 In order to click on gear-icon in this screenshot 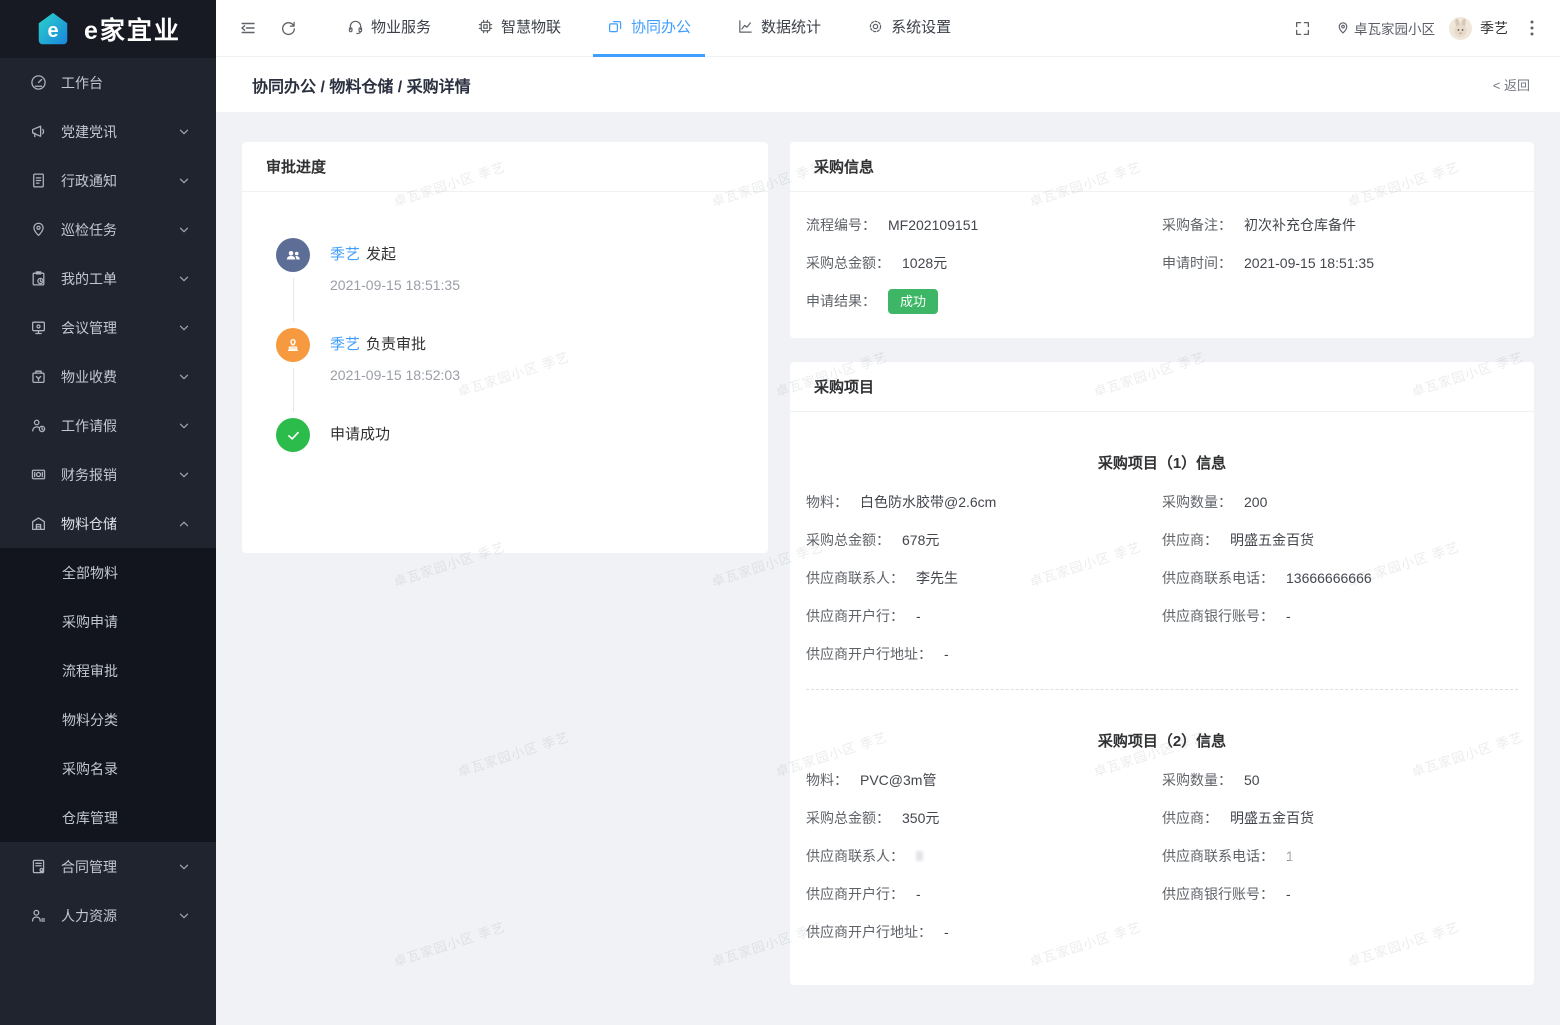, I will do `click(875, 26)`.